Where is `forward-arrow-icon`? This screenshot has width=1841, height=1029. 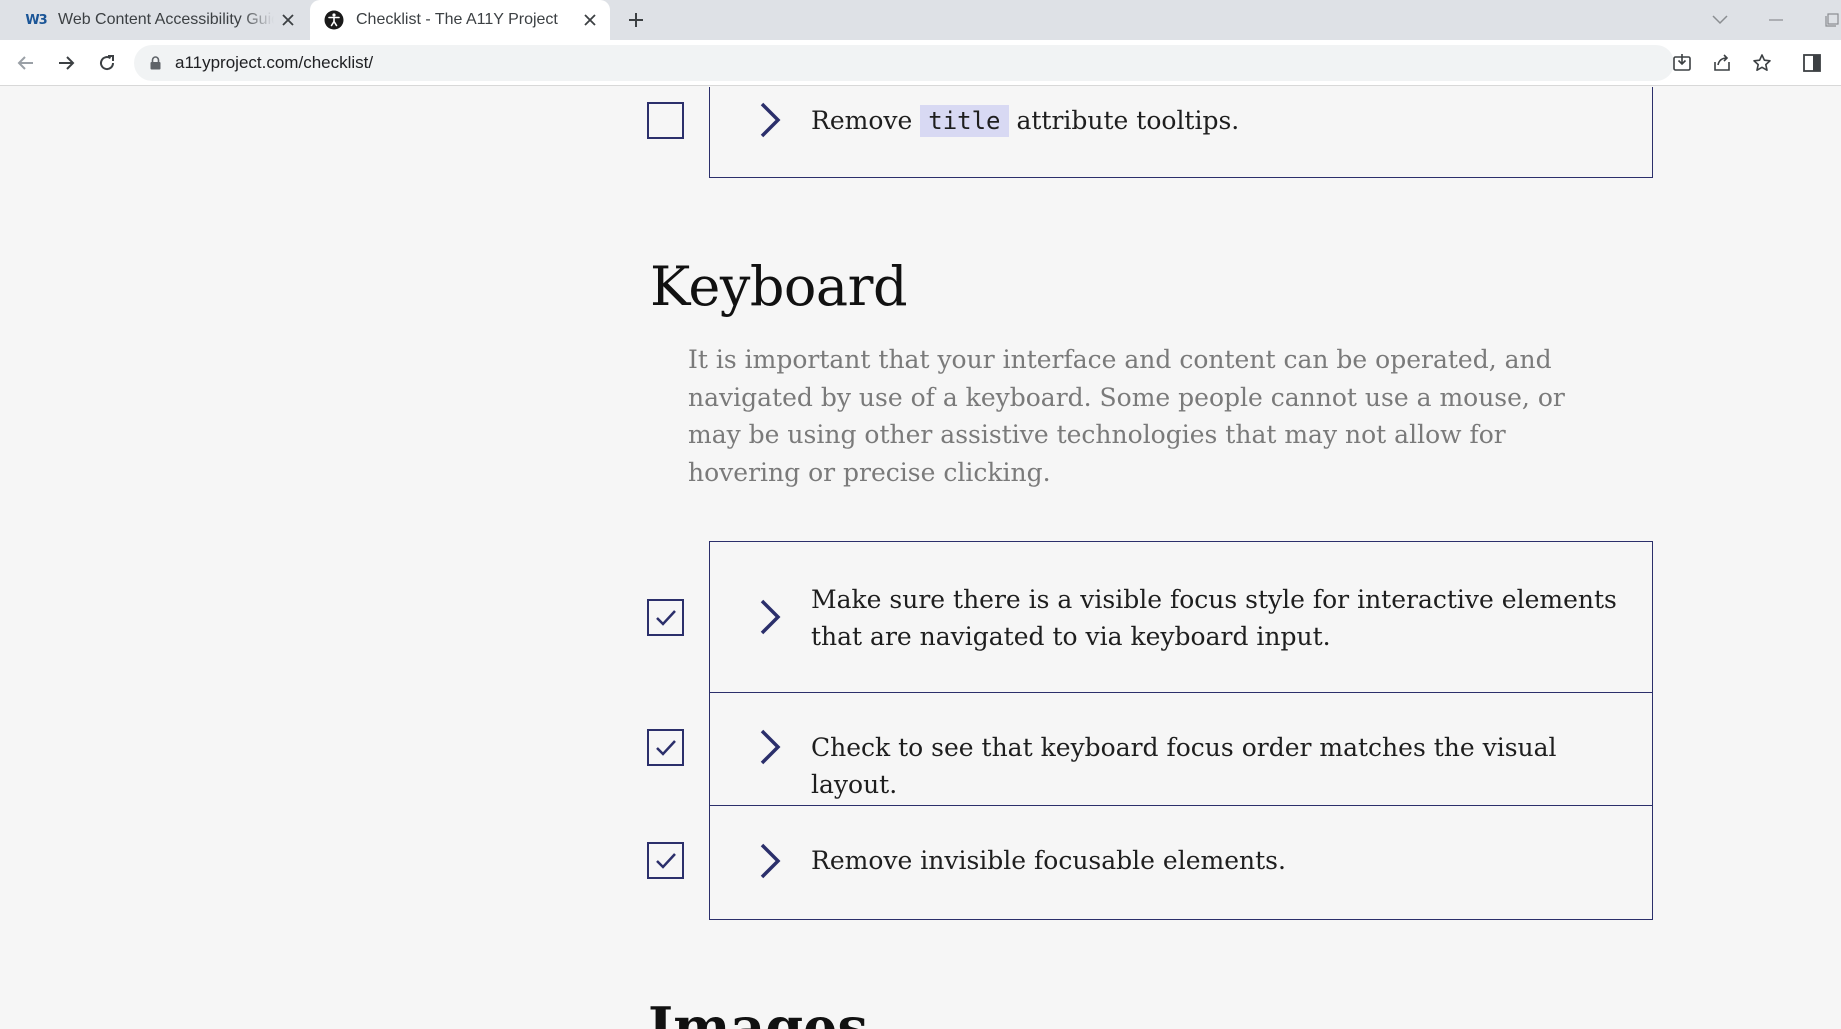 forward-arrow-icon is located at coordinates (66, 63).